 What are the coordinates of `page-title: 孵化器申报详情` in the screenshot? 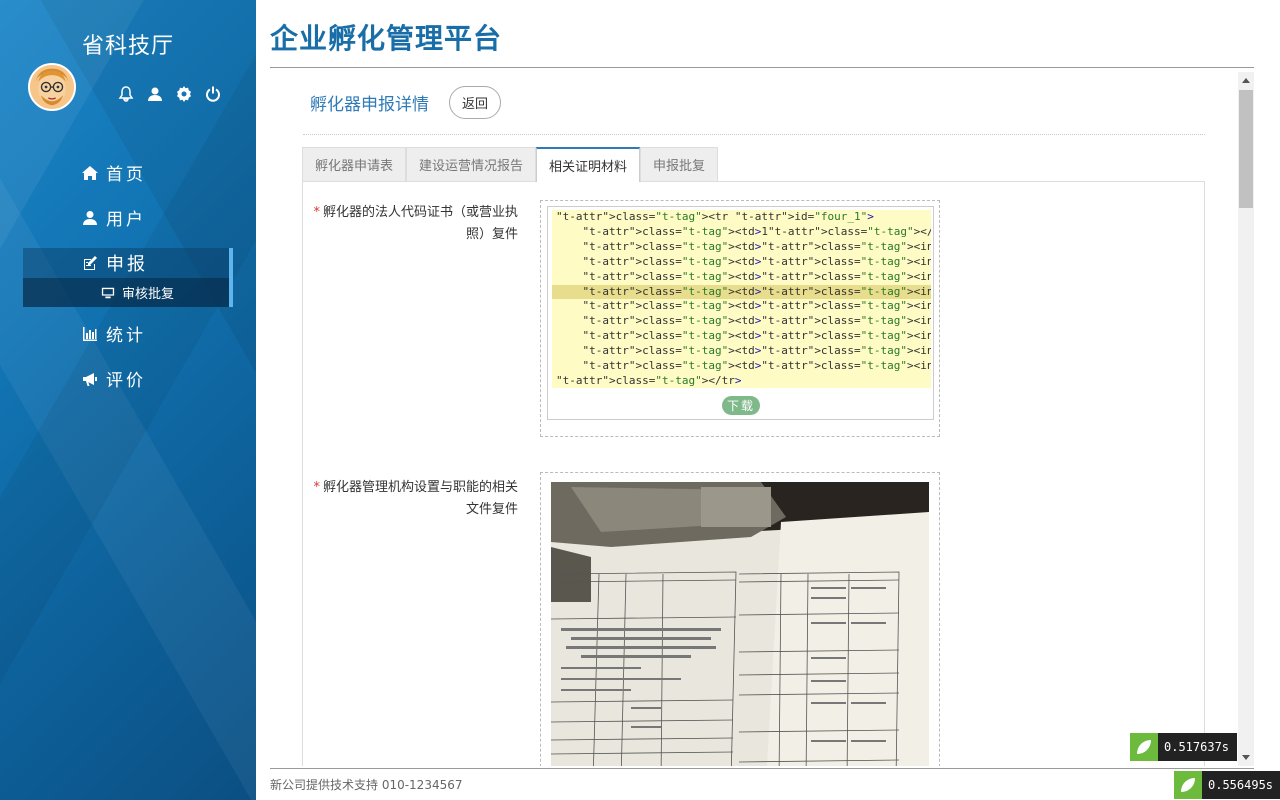 It's located at (369, 105).